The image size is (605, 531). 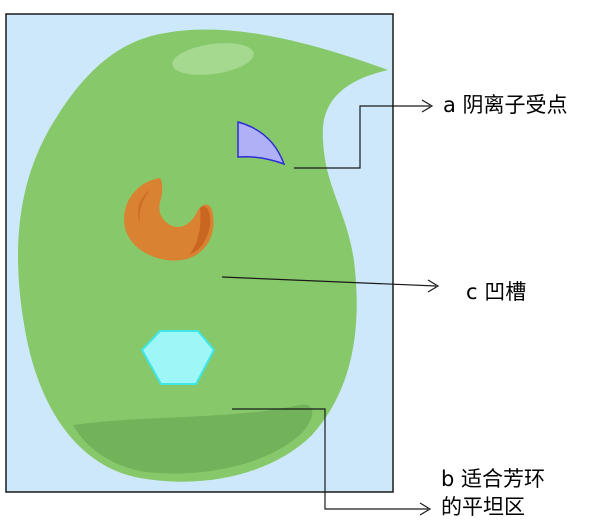 I want to click on label-cavity: c 凹槽, so click(x=496, y=292).